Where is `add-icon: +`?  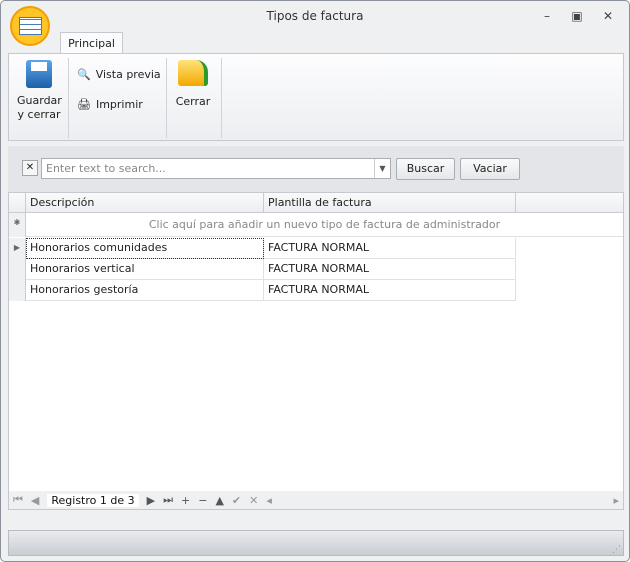 add-icon: + is located at coordinates (185, 500).